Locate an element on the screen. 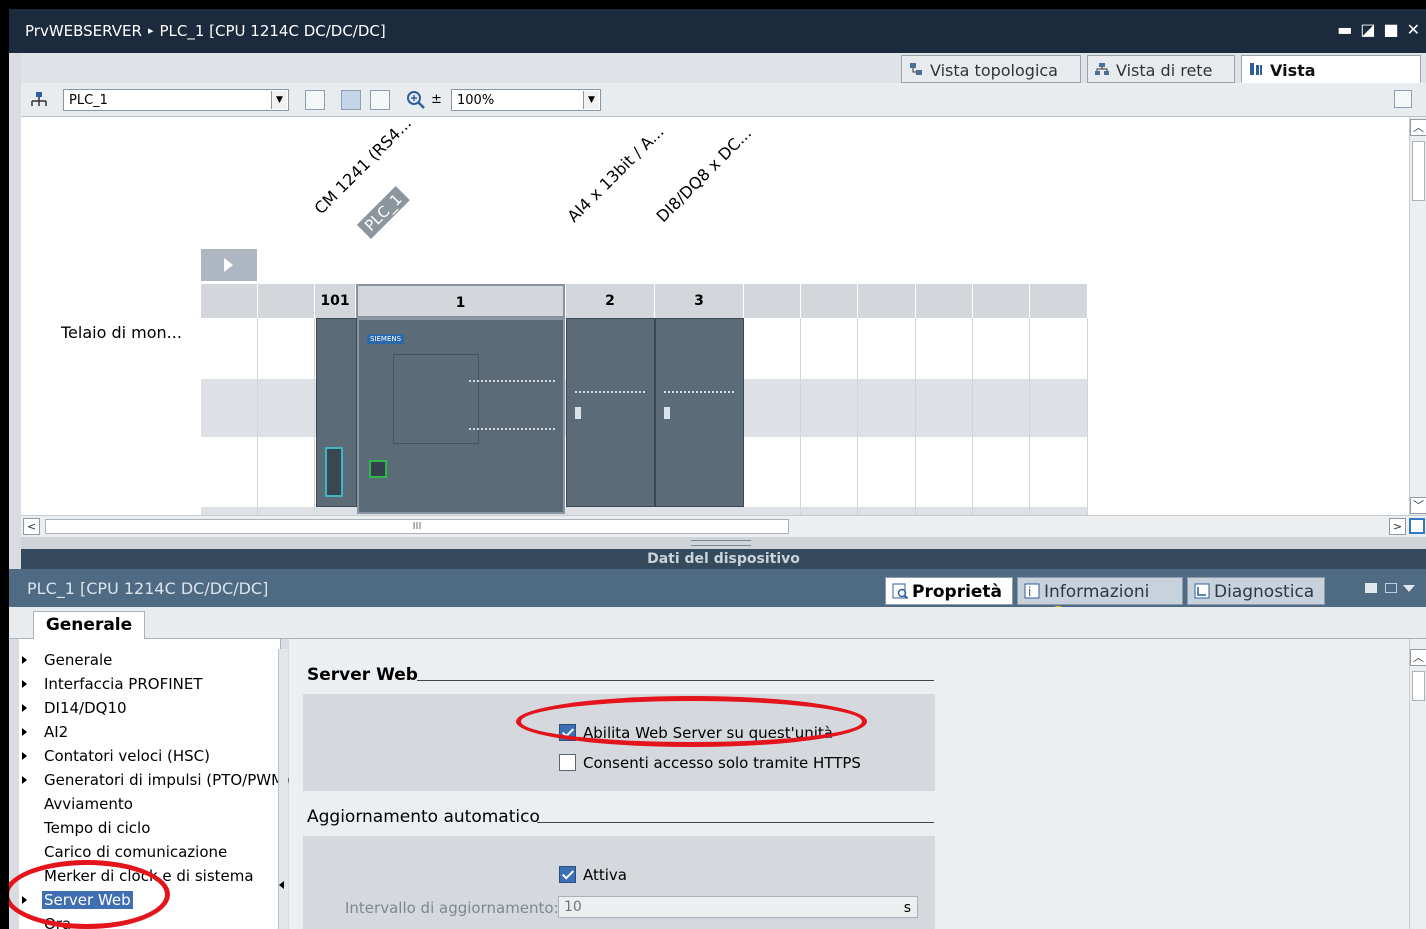 This screenshot has height=929, width=1426. maximize-panel-icon is located at coordinates (1391, 588).